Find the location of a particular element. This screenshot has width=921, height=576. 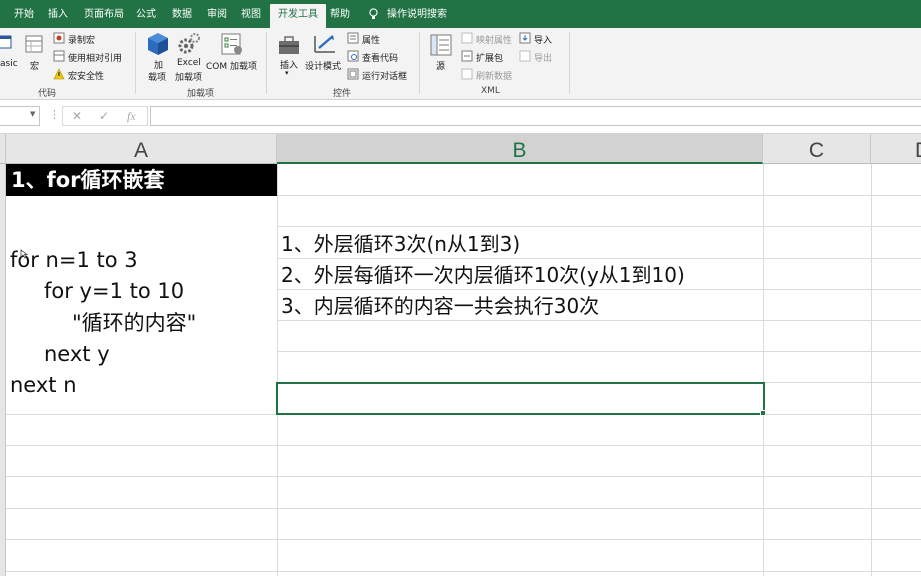

xml-source-label: 源 is located at coordinates (440, 65).